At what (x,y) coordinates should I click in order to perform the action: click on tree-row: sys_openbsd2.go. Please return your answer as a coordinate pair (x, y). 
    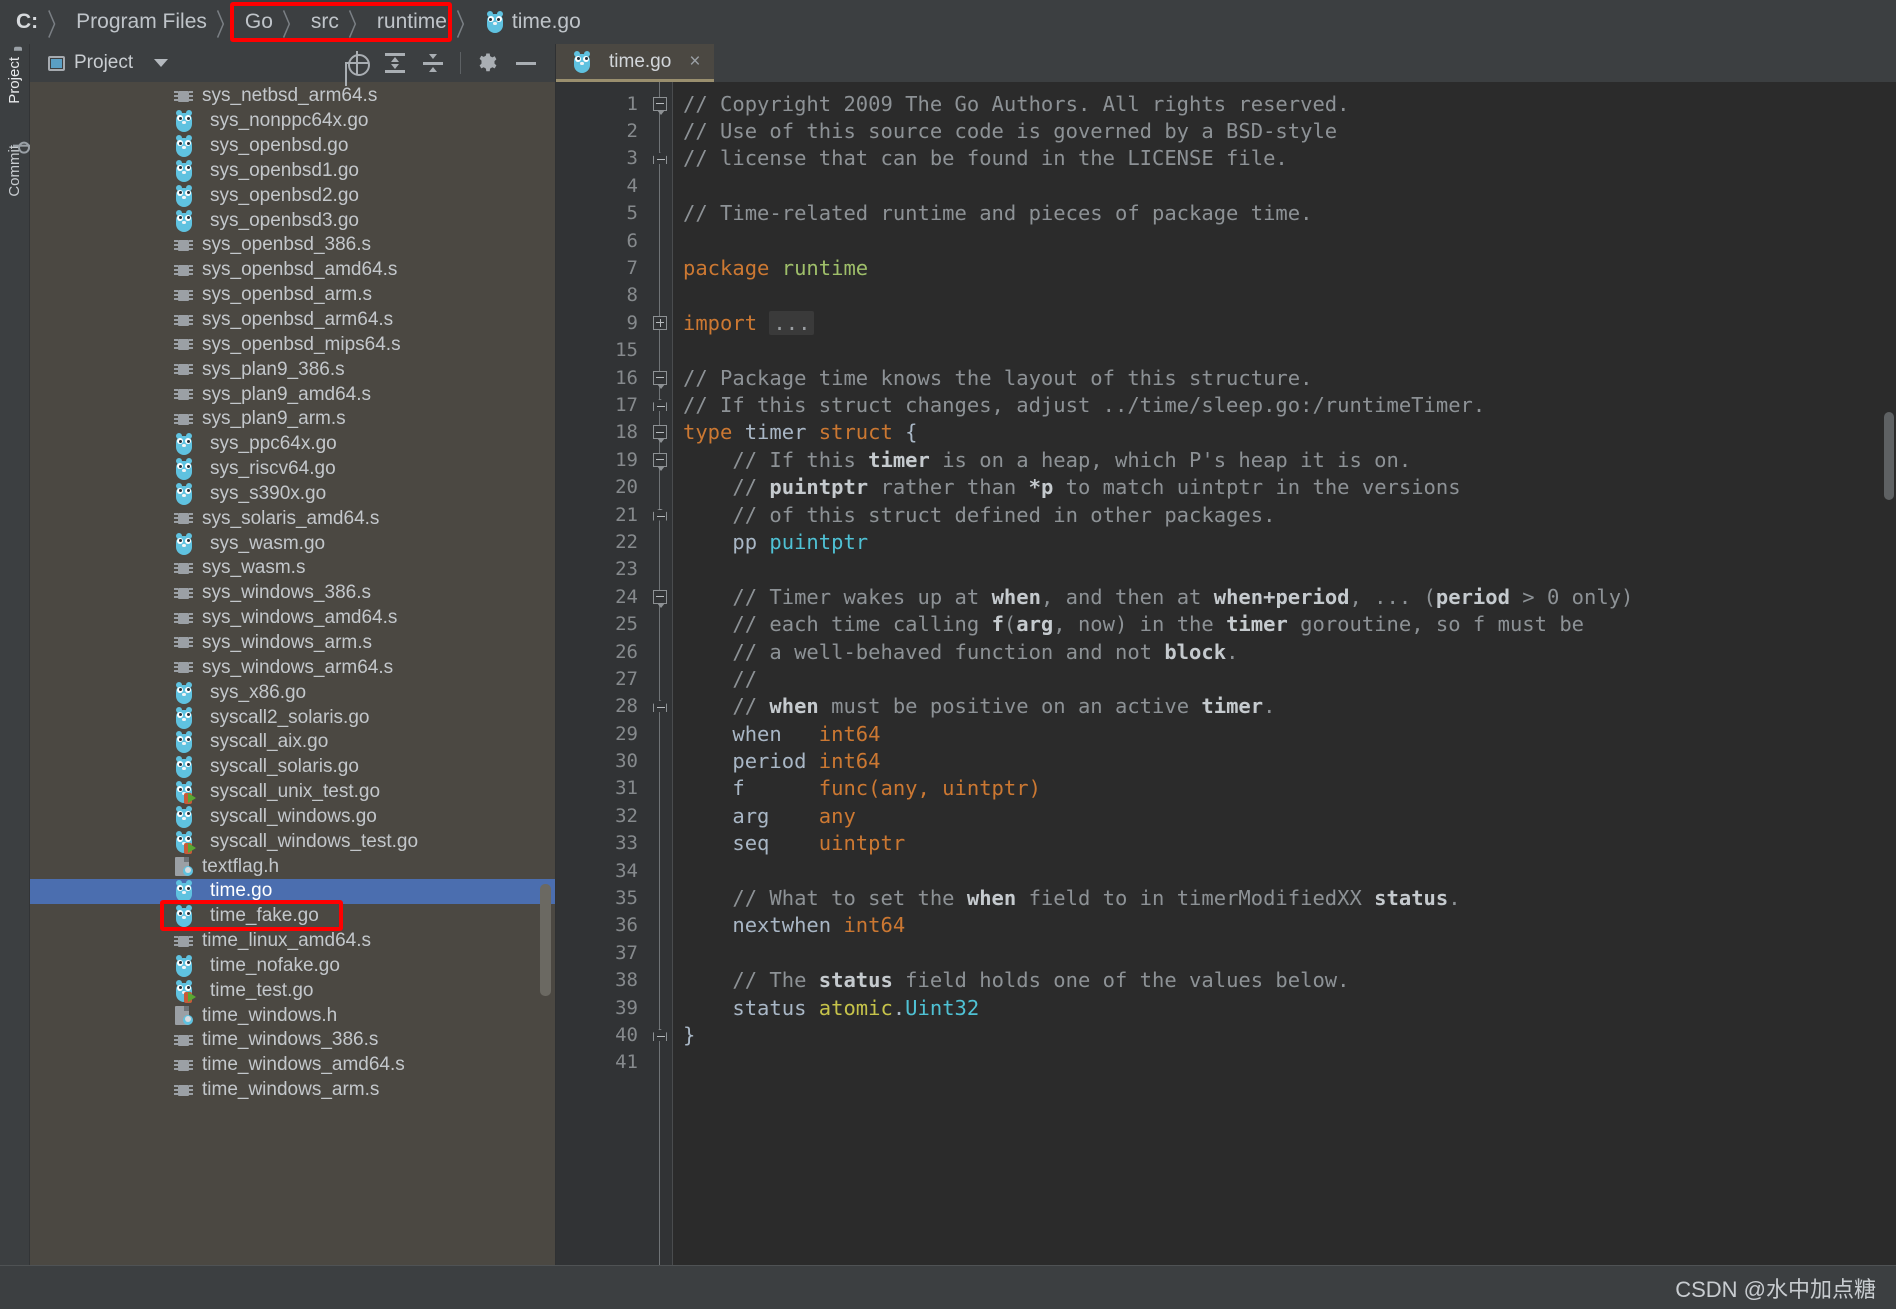
    Looking at the image, I should click on (292, 195).